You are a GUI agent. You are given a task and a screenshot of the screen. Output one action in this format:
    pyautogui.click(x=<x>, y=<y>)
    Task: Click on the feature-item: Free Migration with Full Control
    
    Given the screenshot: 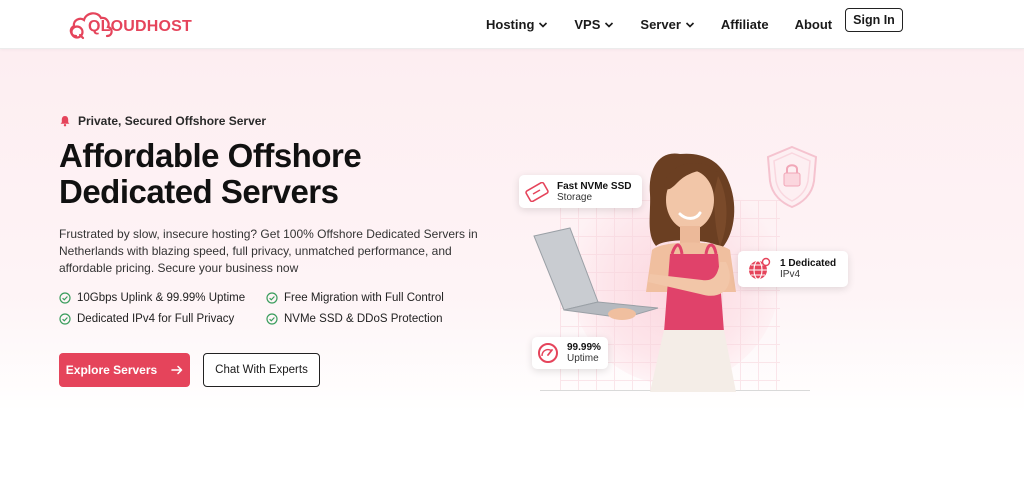 What is the action you would take?
    pyautogui.click(x=366, y=298)
    